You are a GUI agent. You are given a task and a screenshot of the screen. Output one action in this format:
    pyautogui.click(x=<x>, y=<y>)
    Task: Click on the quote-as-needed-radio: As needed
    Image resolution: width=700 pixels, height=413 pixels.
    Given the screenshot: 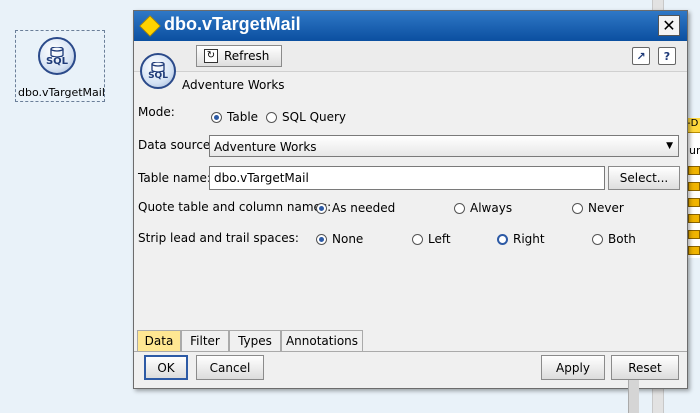 What is the action you would take?
    pyautogui.click(x=355, y=208)
    